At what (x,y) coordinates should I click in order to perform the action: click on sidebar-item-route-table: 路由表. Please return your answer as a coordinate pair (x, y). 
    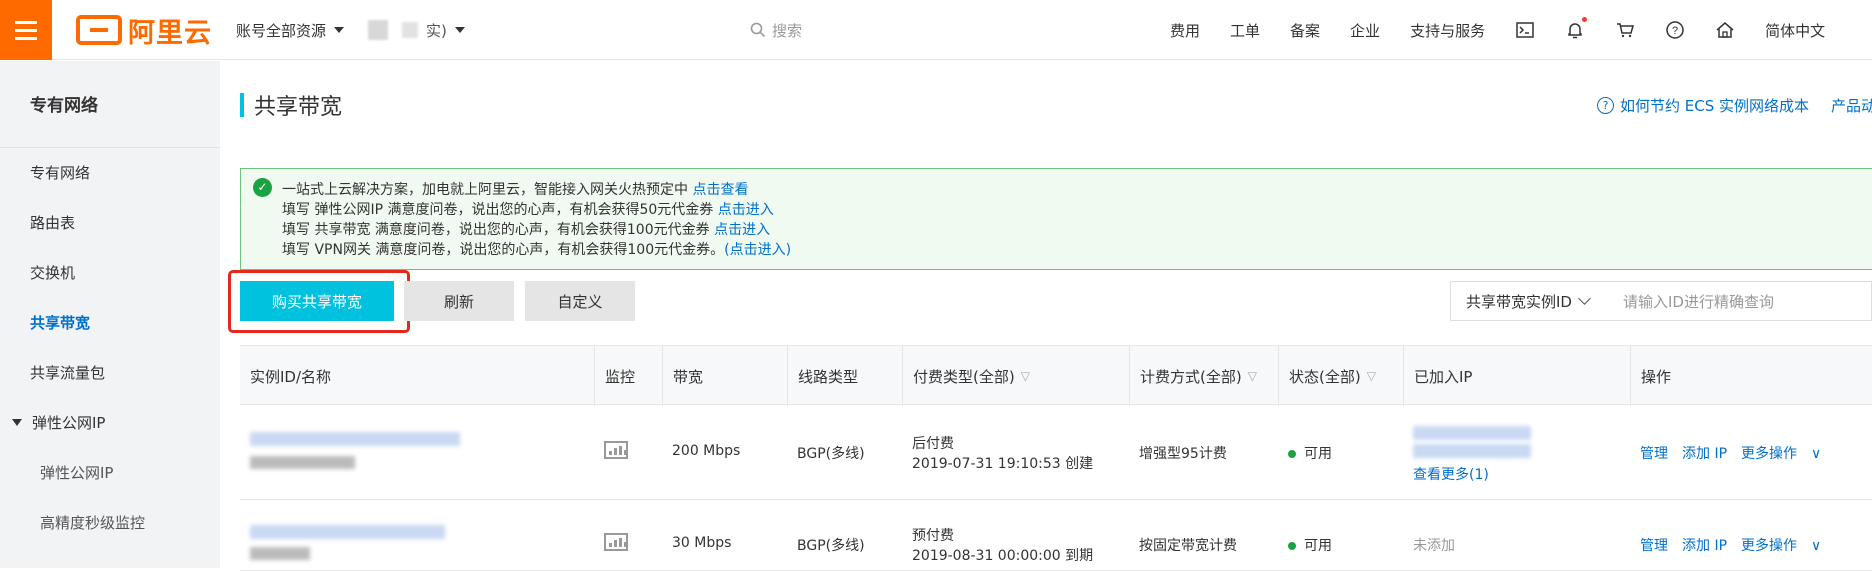
    Looking at the image, I should click on (52, 222).